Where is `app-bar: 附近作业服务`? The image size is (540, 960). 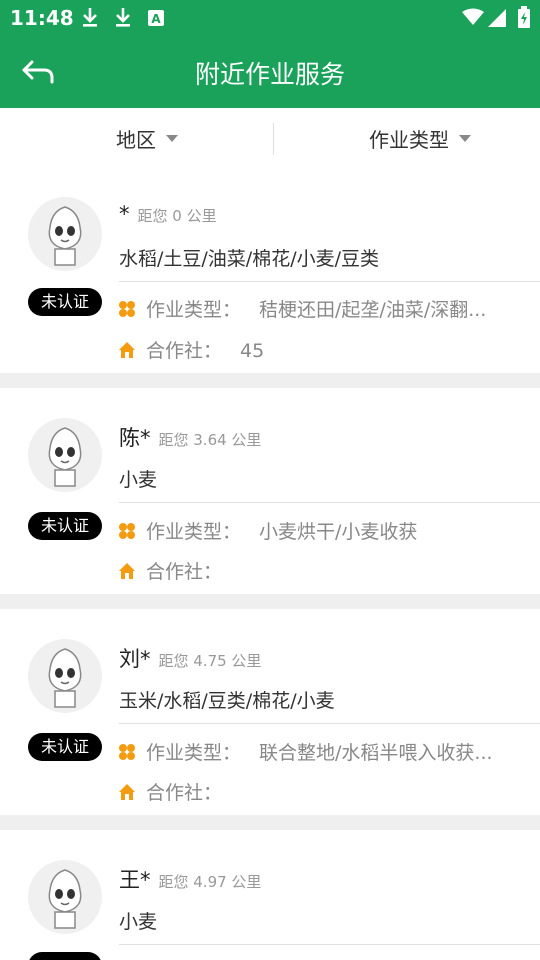
app-bar: 附近作业服务 is located at coordinates (270, 72).